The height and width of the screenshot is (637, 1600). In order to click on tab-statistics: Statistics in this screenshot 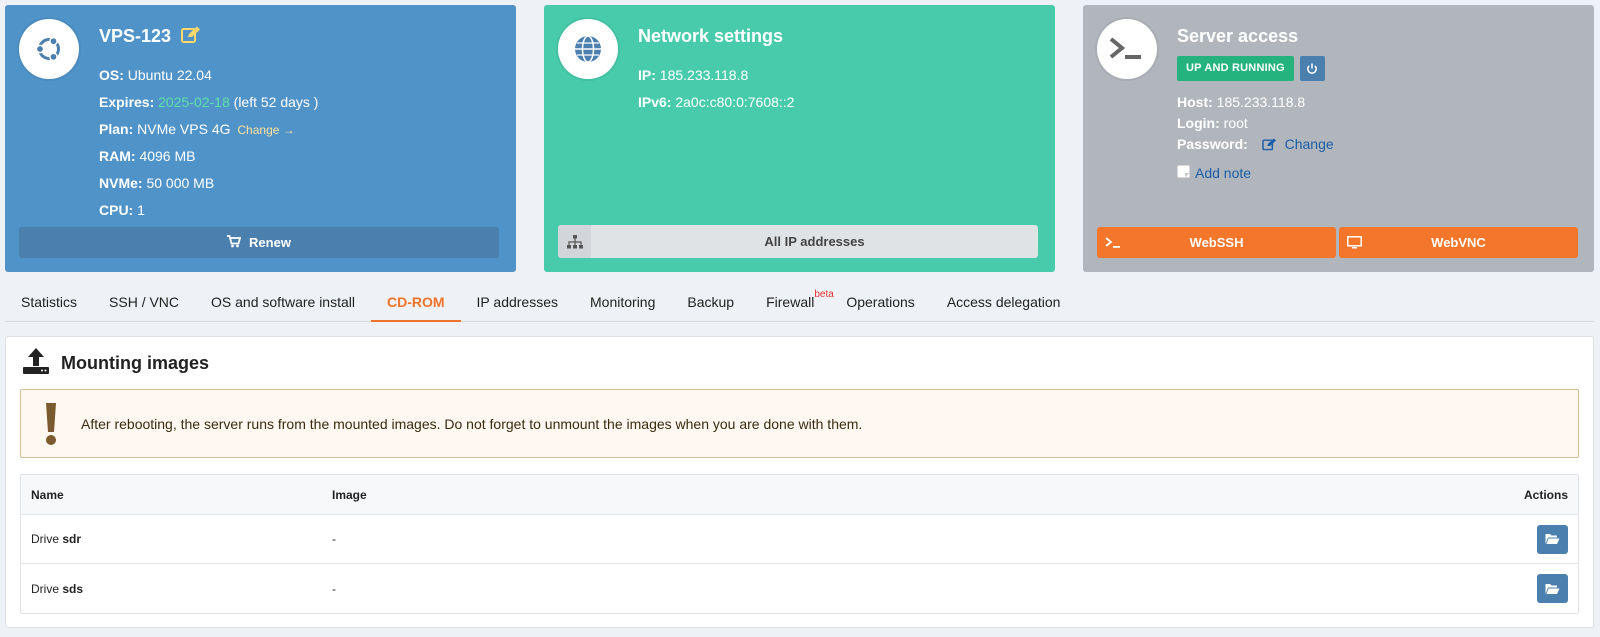, I will do `click(49, 302)`.